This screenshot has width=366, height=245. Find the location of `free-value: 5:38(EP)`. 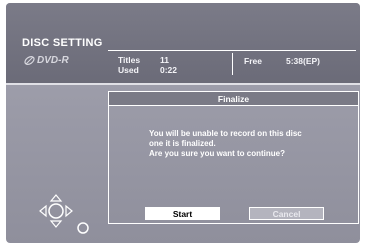

free-value: 5:38(EP) is located at coordinates (303, 61).